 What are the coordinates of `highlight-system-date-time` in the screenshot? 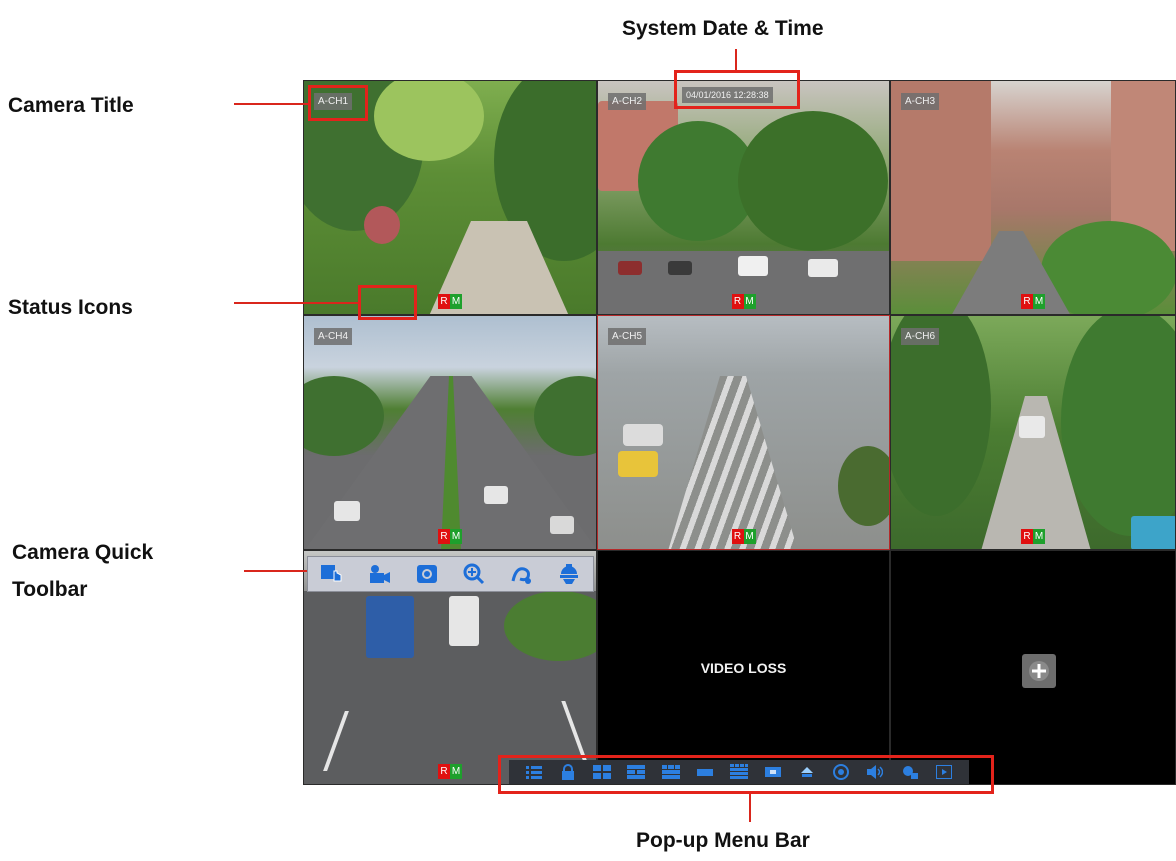 It's located at (737, 89).